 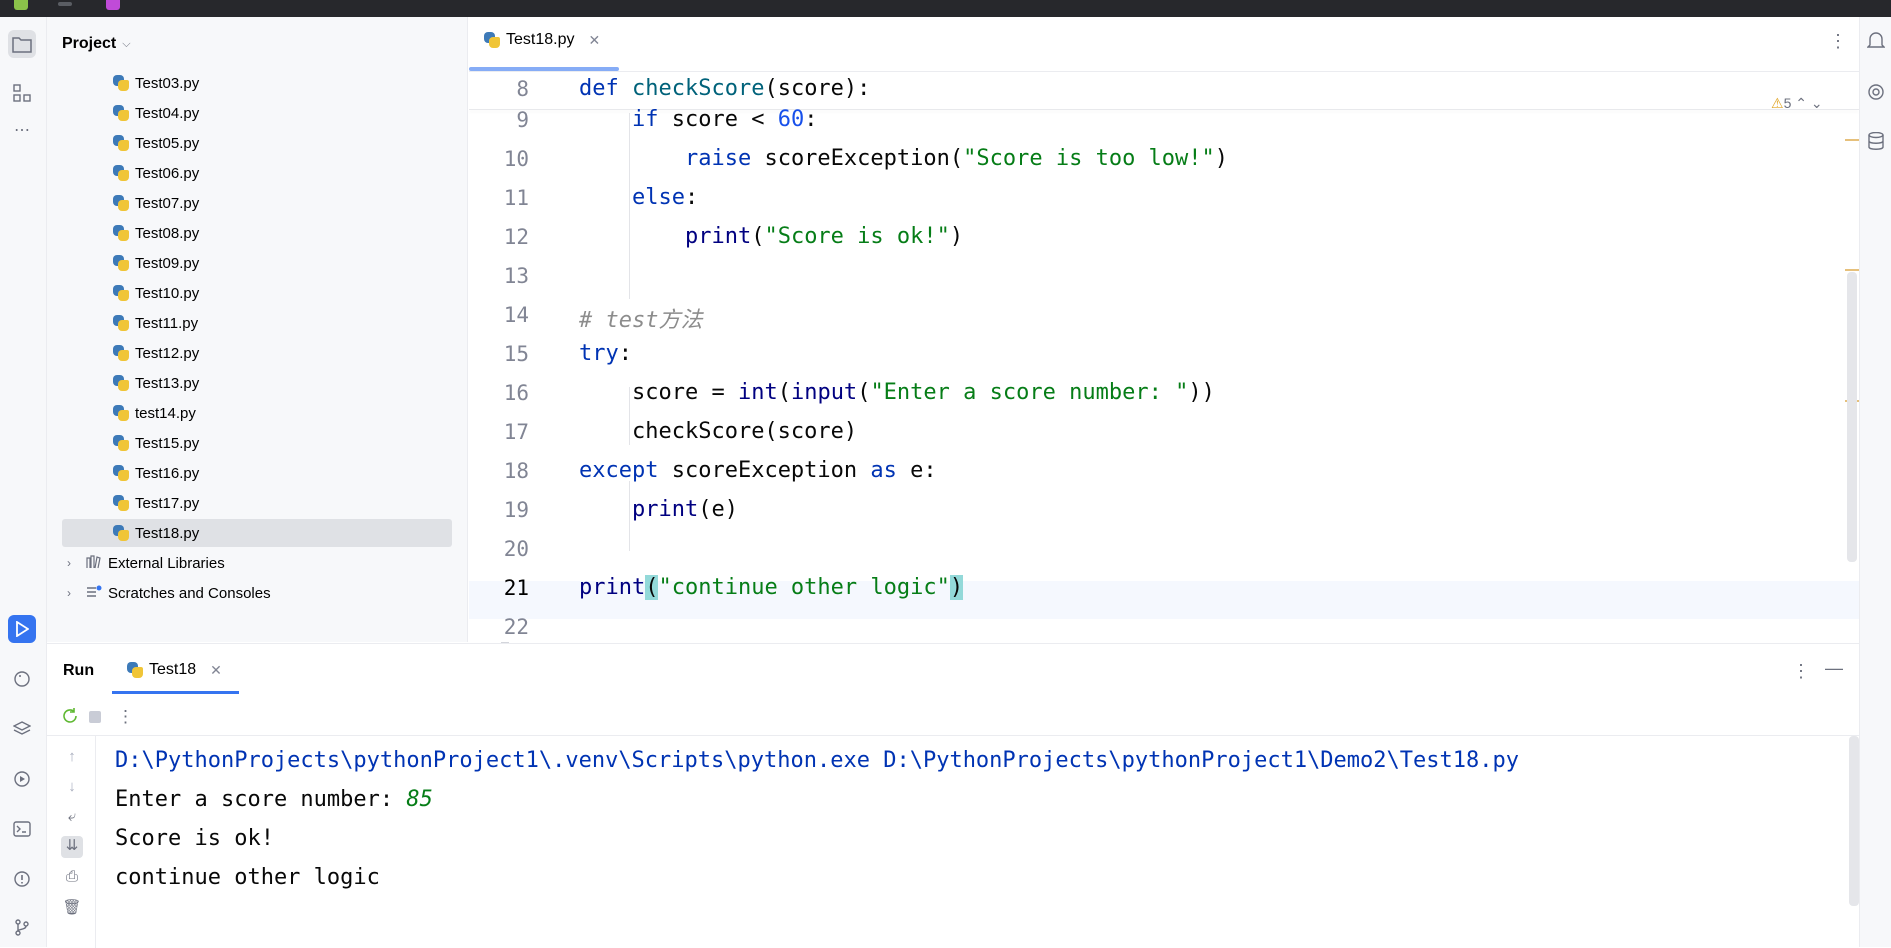 I want to click on tree-file: Test16.py, so click(x=156, y=473).